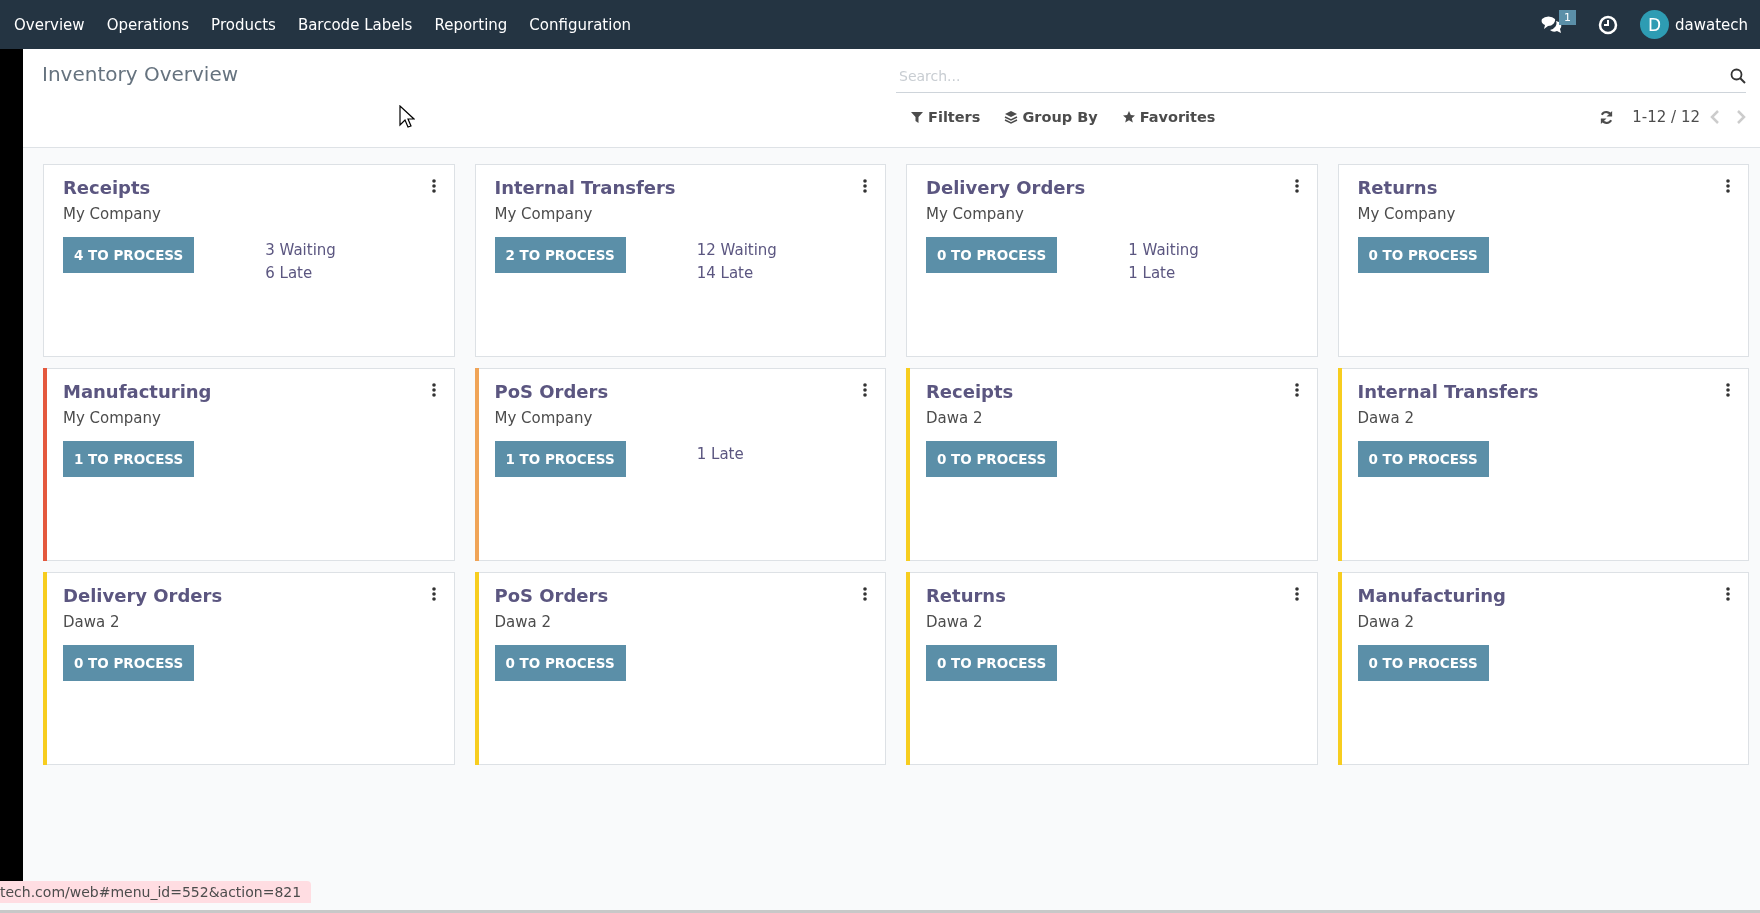  I want to click on status-link: 1 Waiting, so click(1163, 250).